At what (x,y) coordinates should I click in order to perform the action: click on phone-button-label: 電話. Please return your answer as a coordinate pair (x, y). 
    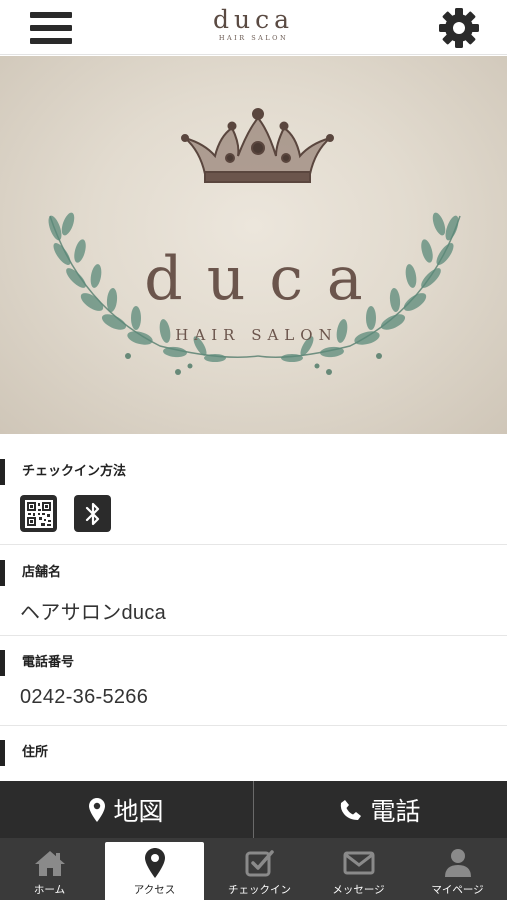
    Looking at the image, I should click on (395, 811).